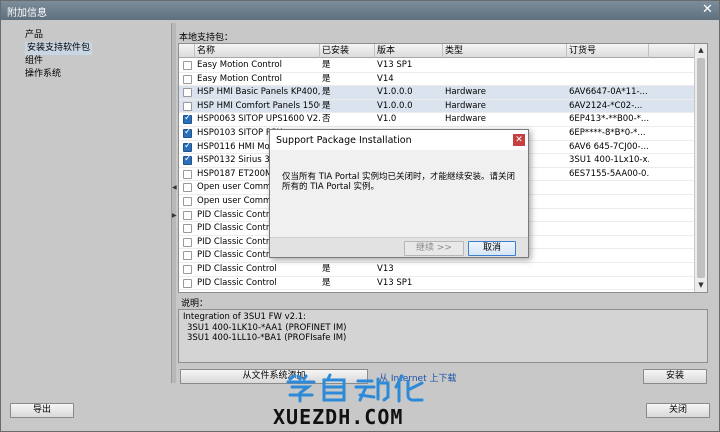  I want to click on sidebar-item-components: 组件, so click(34, 61).